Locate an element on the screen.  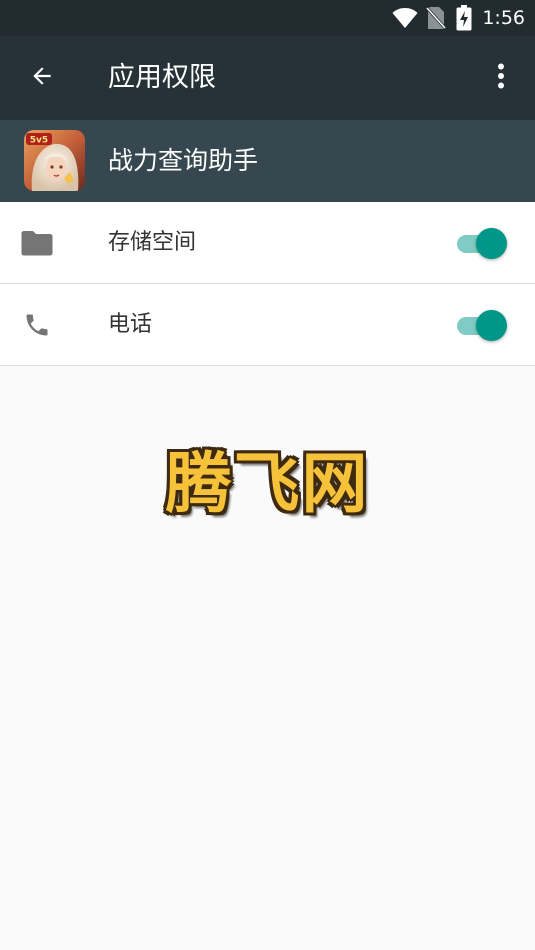
status-bar: 1:56 is located at coordinates (267, 18).